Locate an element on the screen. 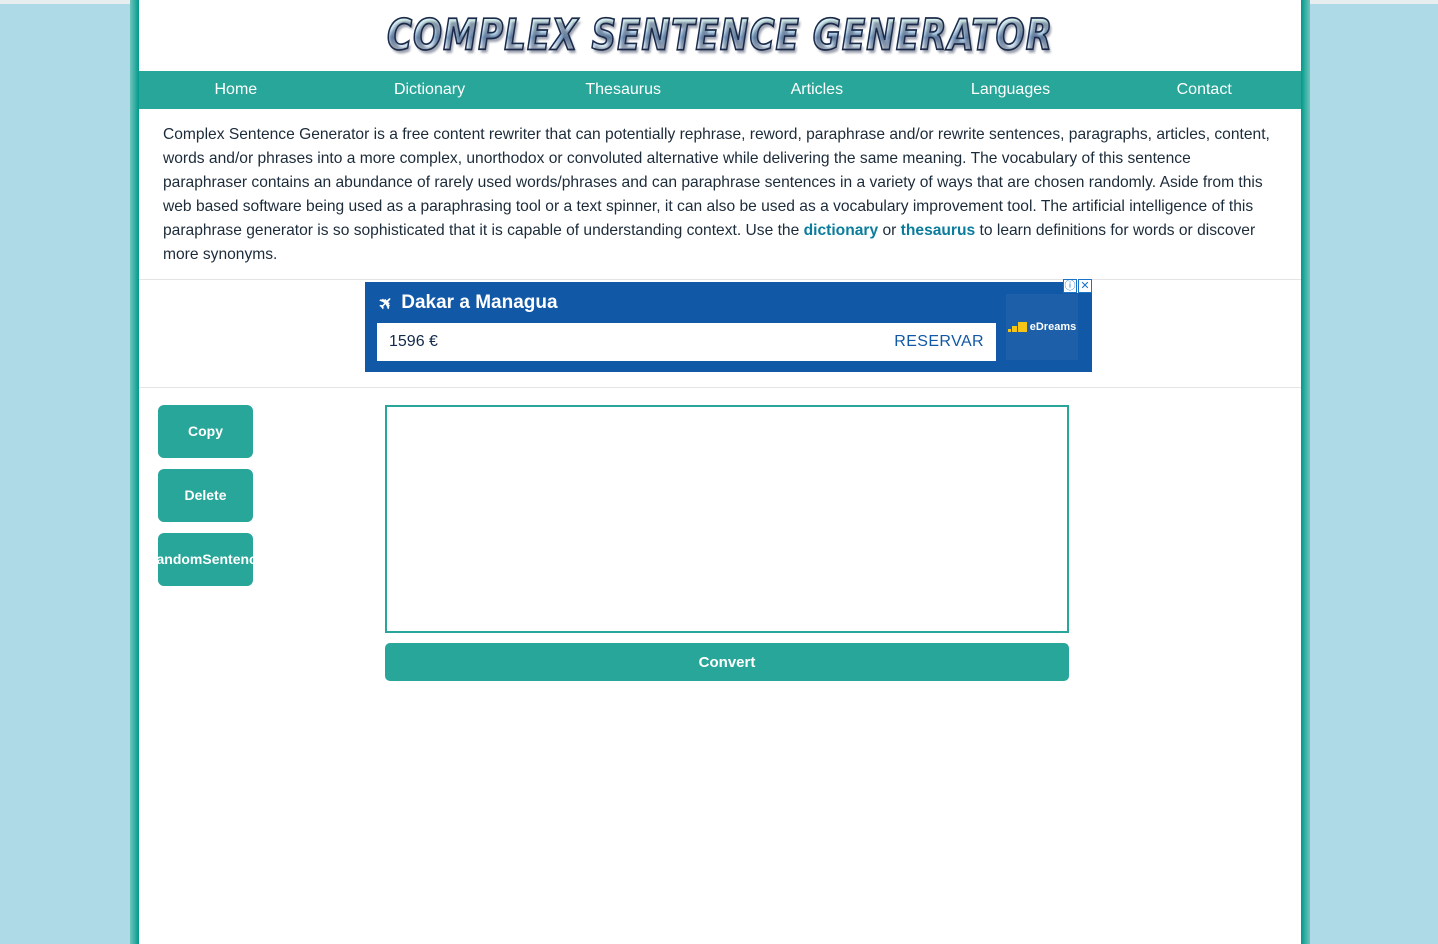  ad-close-icon: ✕ is located at coordinates (1085, 286).